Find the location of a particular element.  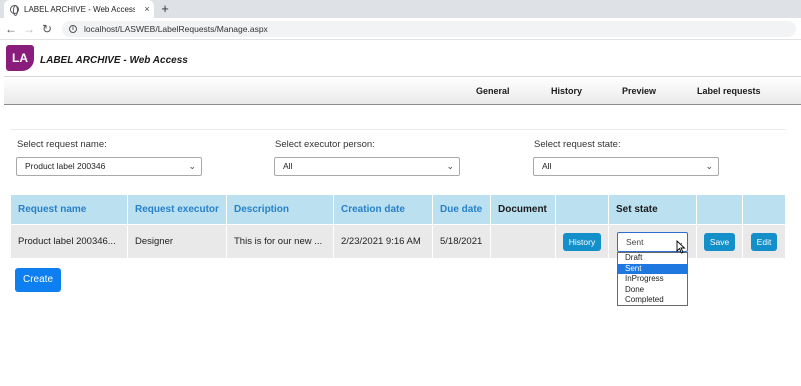

cell-creation-date: 2/23/2021 9:16 AM is located at coordinates (383, 241).